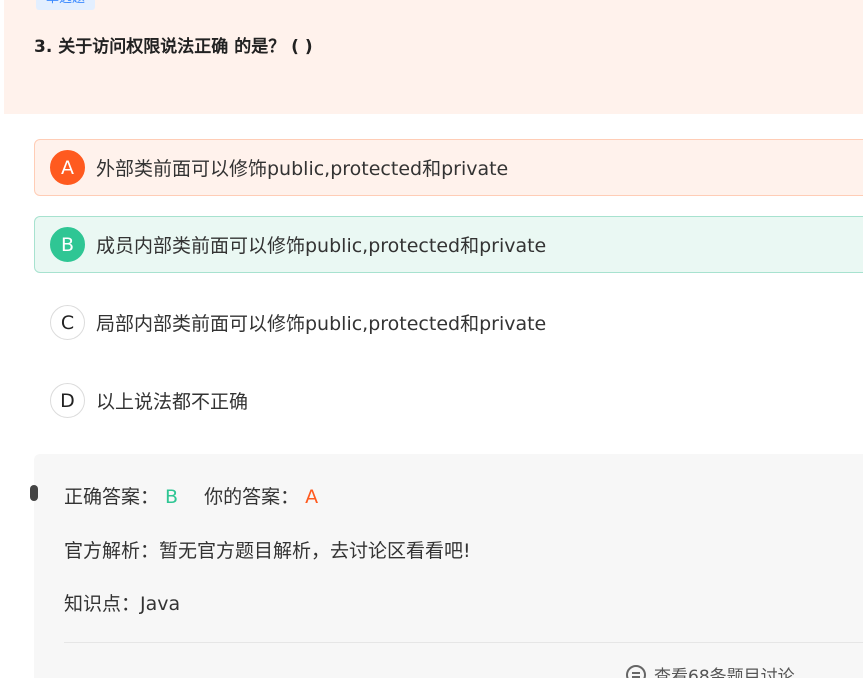 This screenshot has width=863, height=678. What do you see at coordinates (185, 47) in the screenshot?
I see `question-text: 关于访问权限说法正确 的是？ ( )` at bounding box center [185, 47].